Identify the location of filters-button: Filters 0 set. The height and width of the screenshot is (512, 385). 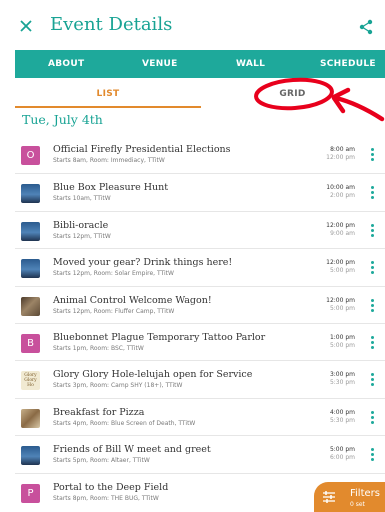
(349, 497).